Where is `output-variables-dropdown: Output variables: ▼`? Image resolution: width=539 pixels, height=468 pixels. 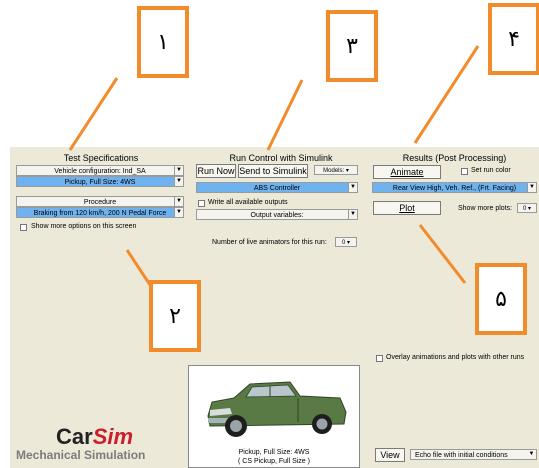 output-variables-dropdown: Output variables: ▼ is located at coordinates (277, 214).